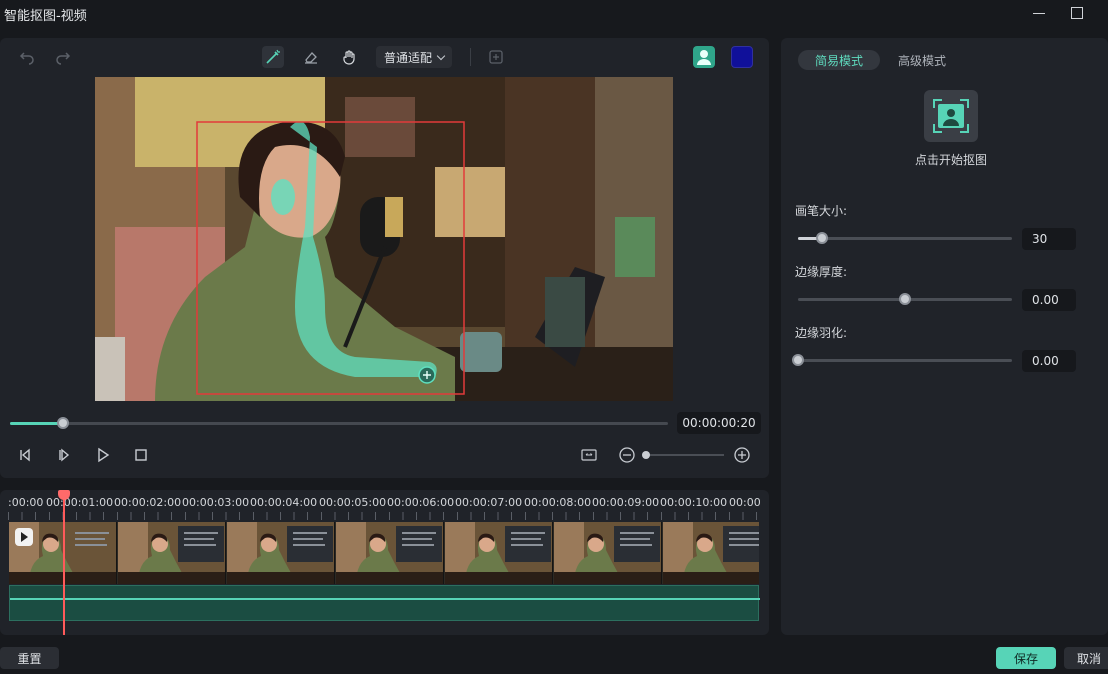 This screenshot has width=1108, height=674. Describe the element at coordinates (27, 57) in the screenshot. I see `undo-icon` at that location.